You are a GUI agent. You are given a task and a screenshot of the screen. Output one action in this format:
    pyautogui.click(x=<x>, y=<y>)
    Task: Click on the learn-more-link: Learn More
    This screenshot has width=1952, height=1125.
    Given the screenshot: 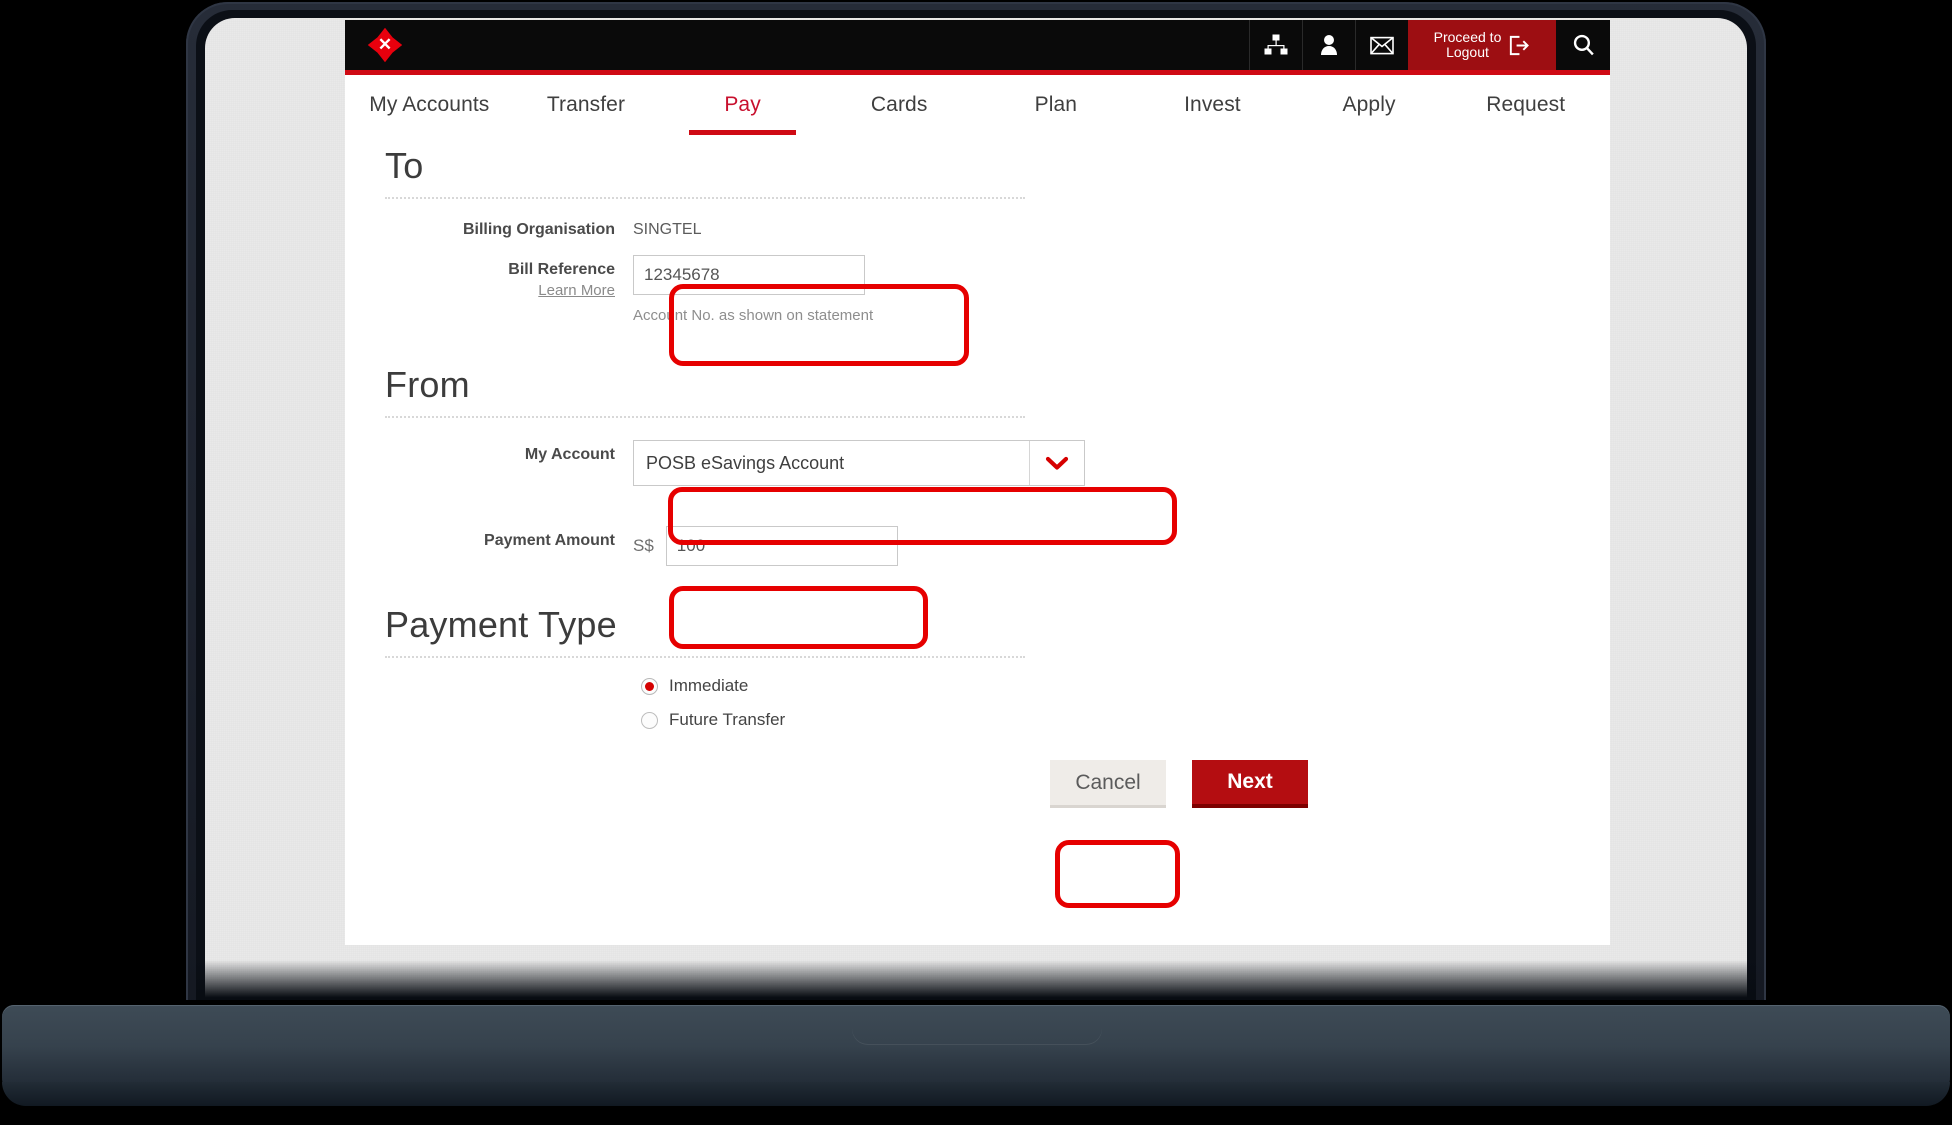 What is the action you would take?
    pyautogui.click(x=500, y=290)
    